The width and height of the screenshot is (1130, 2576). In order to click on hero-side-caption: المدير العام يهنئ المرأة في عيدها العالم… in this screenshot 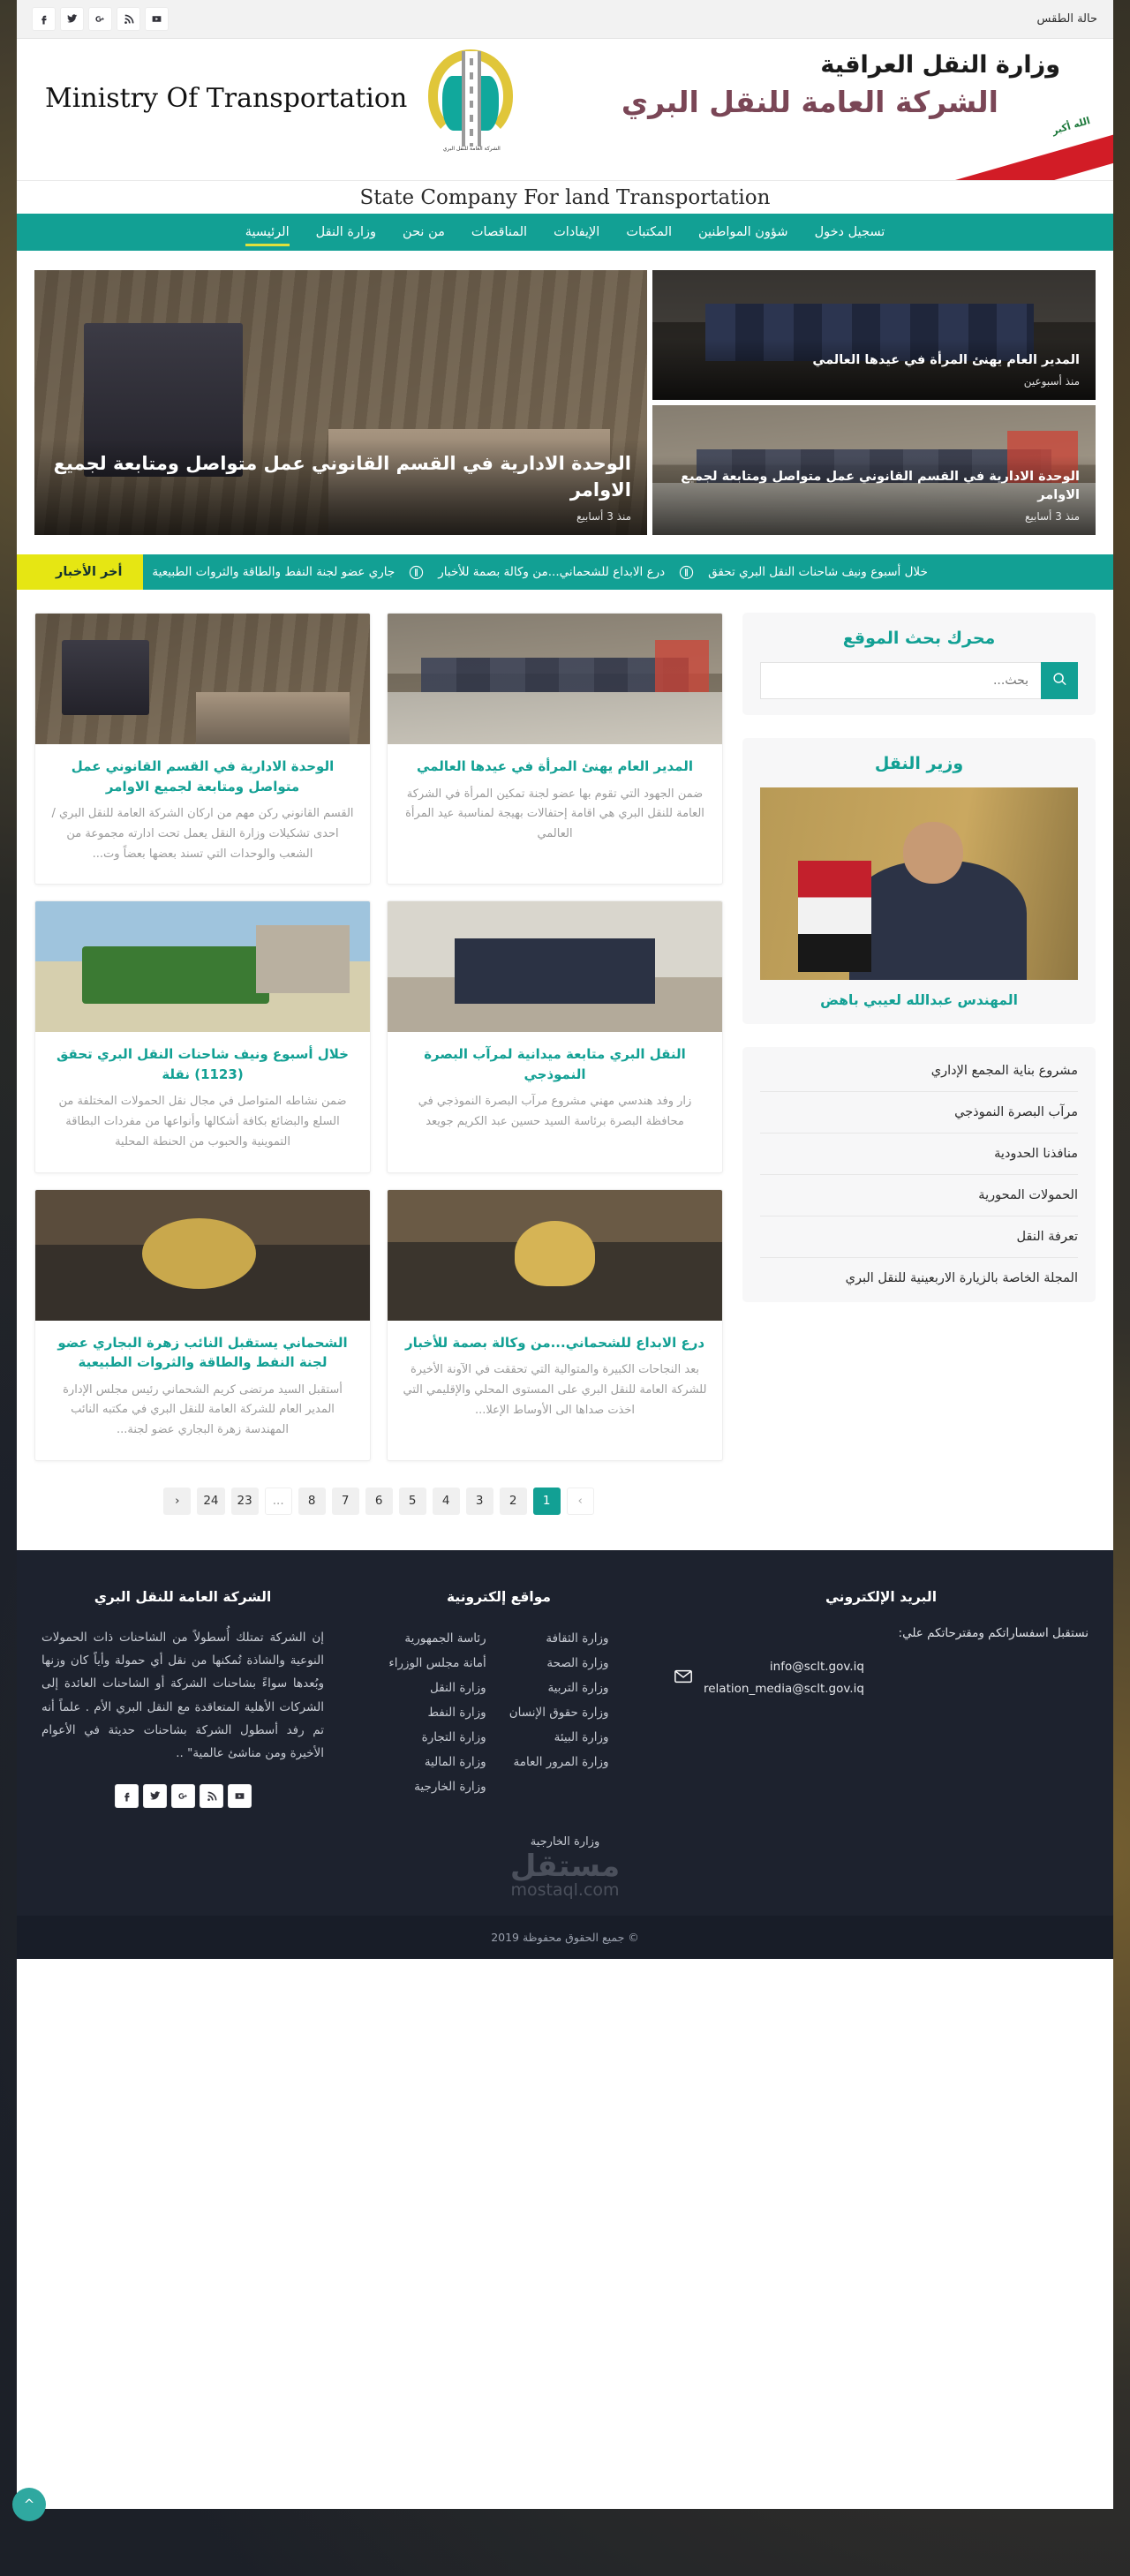, I will do `click(874, 369)`.